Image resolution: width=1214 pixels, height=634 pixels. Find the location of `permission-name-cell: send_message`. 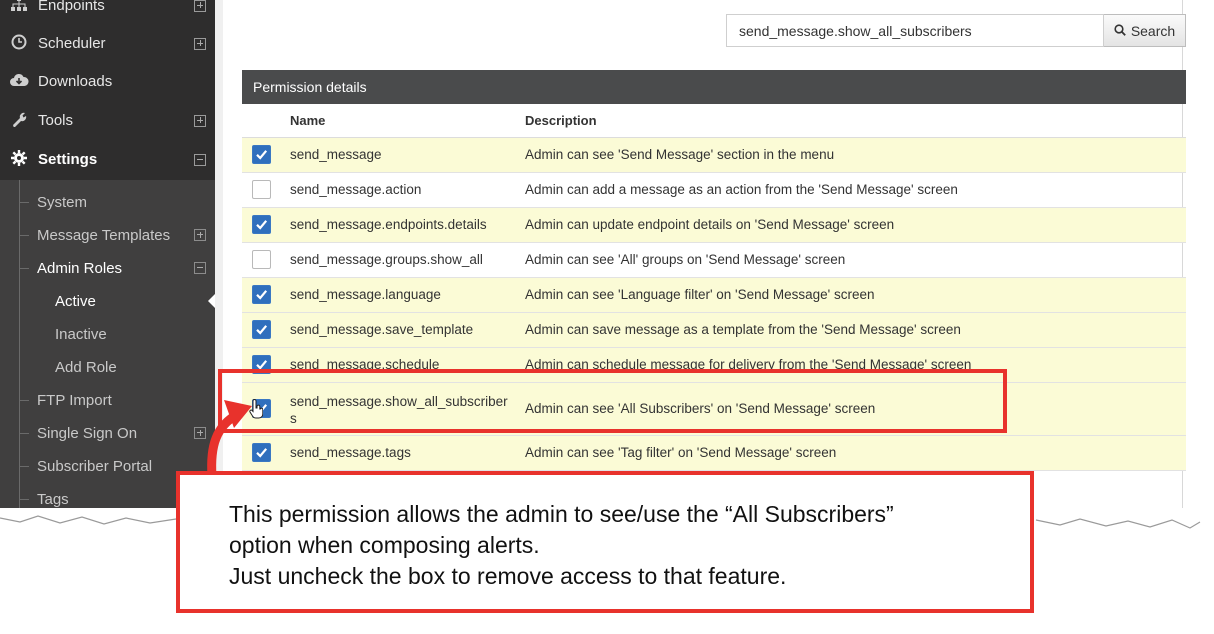

permission-name-cell: send_message is located at coordinates (407, 155).